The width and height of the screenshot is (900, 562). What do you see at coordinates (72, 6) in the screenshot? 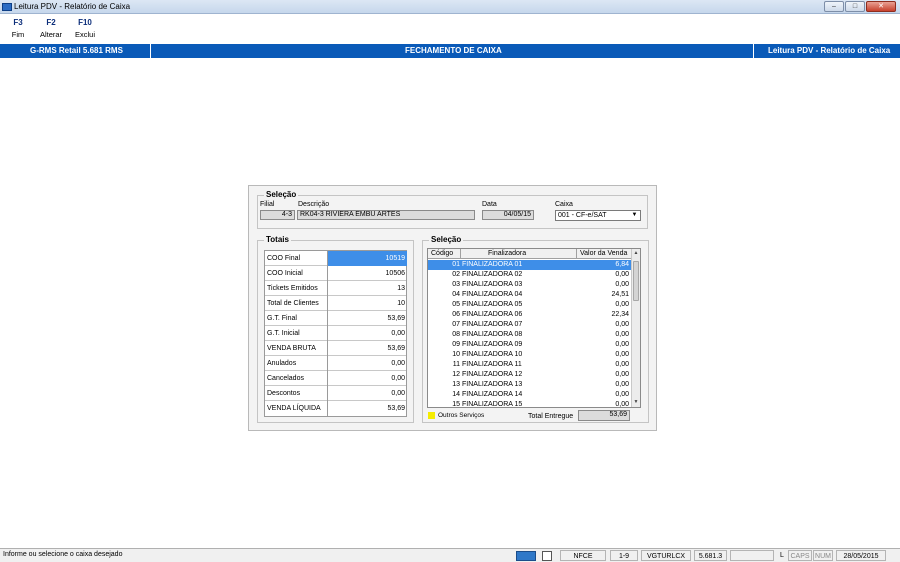
I see `window-title: Leitura PDV - Relatório de Caixa` at bounding box center [72, 6].